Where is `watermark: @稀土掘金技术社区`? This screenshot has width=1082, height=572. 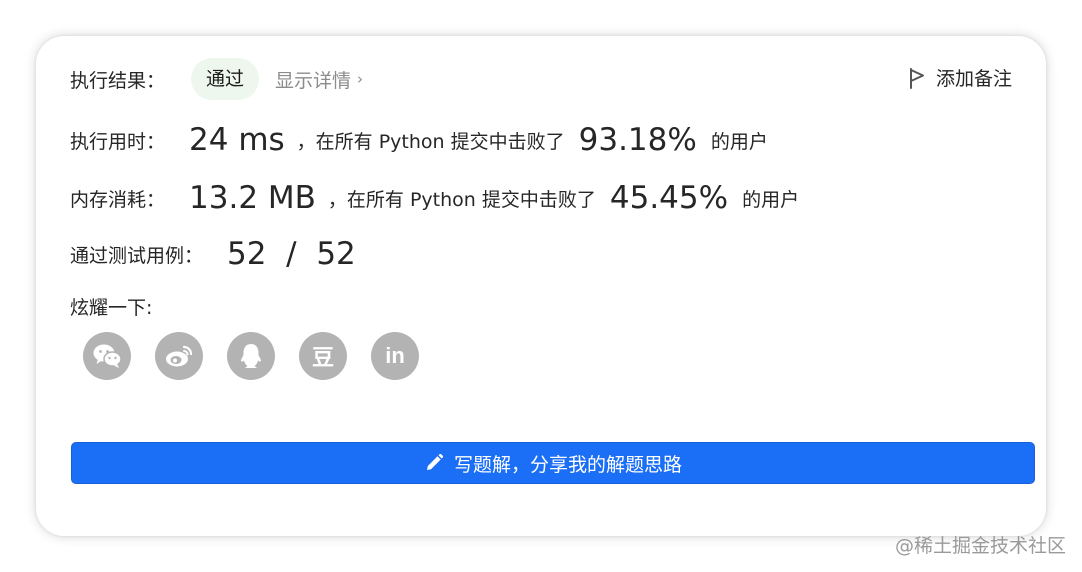 watermark: @稀土掘金技术社区 is located at coordinates (980, 546).